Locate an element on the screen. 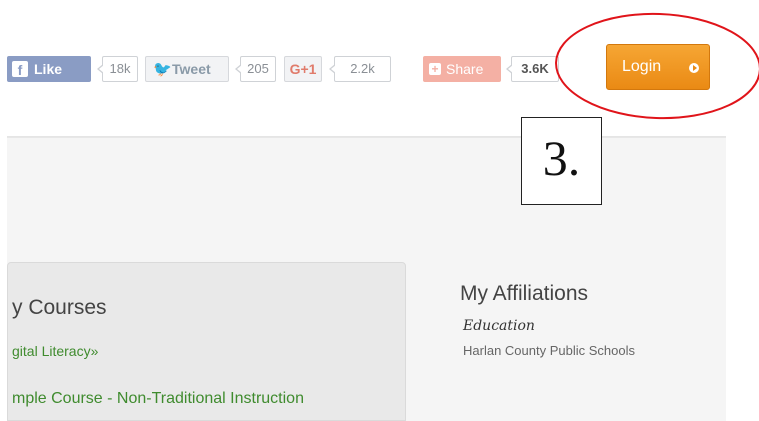 Image resolution: width=759 pixels, height=421 pixels. facebook-icon: f is located at coordinates (20, 69).